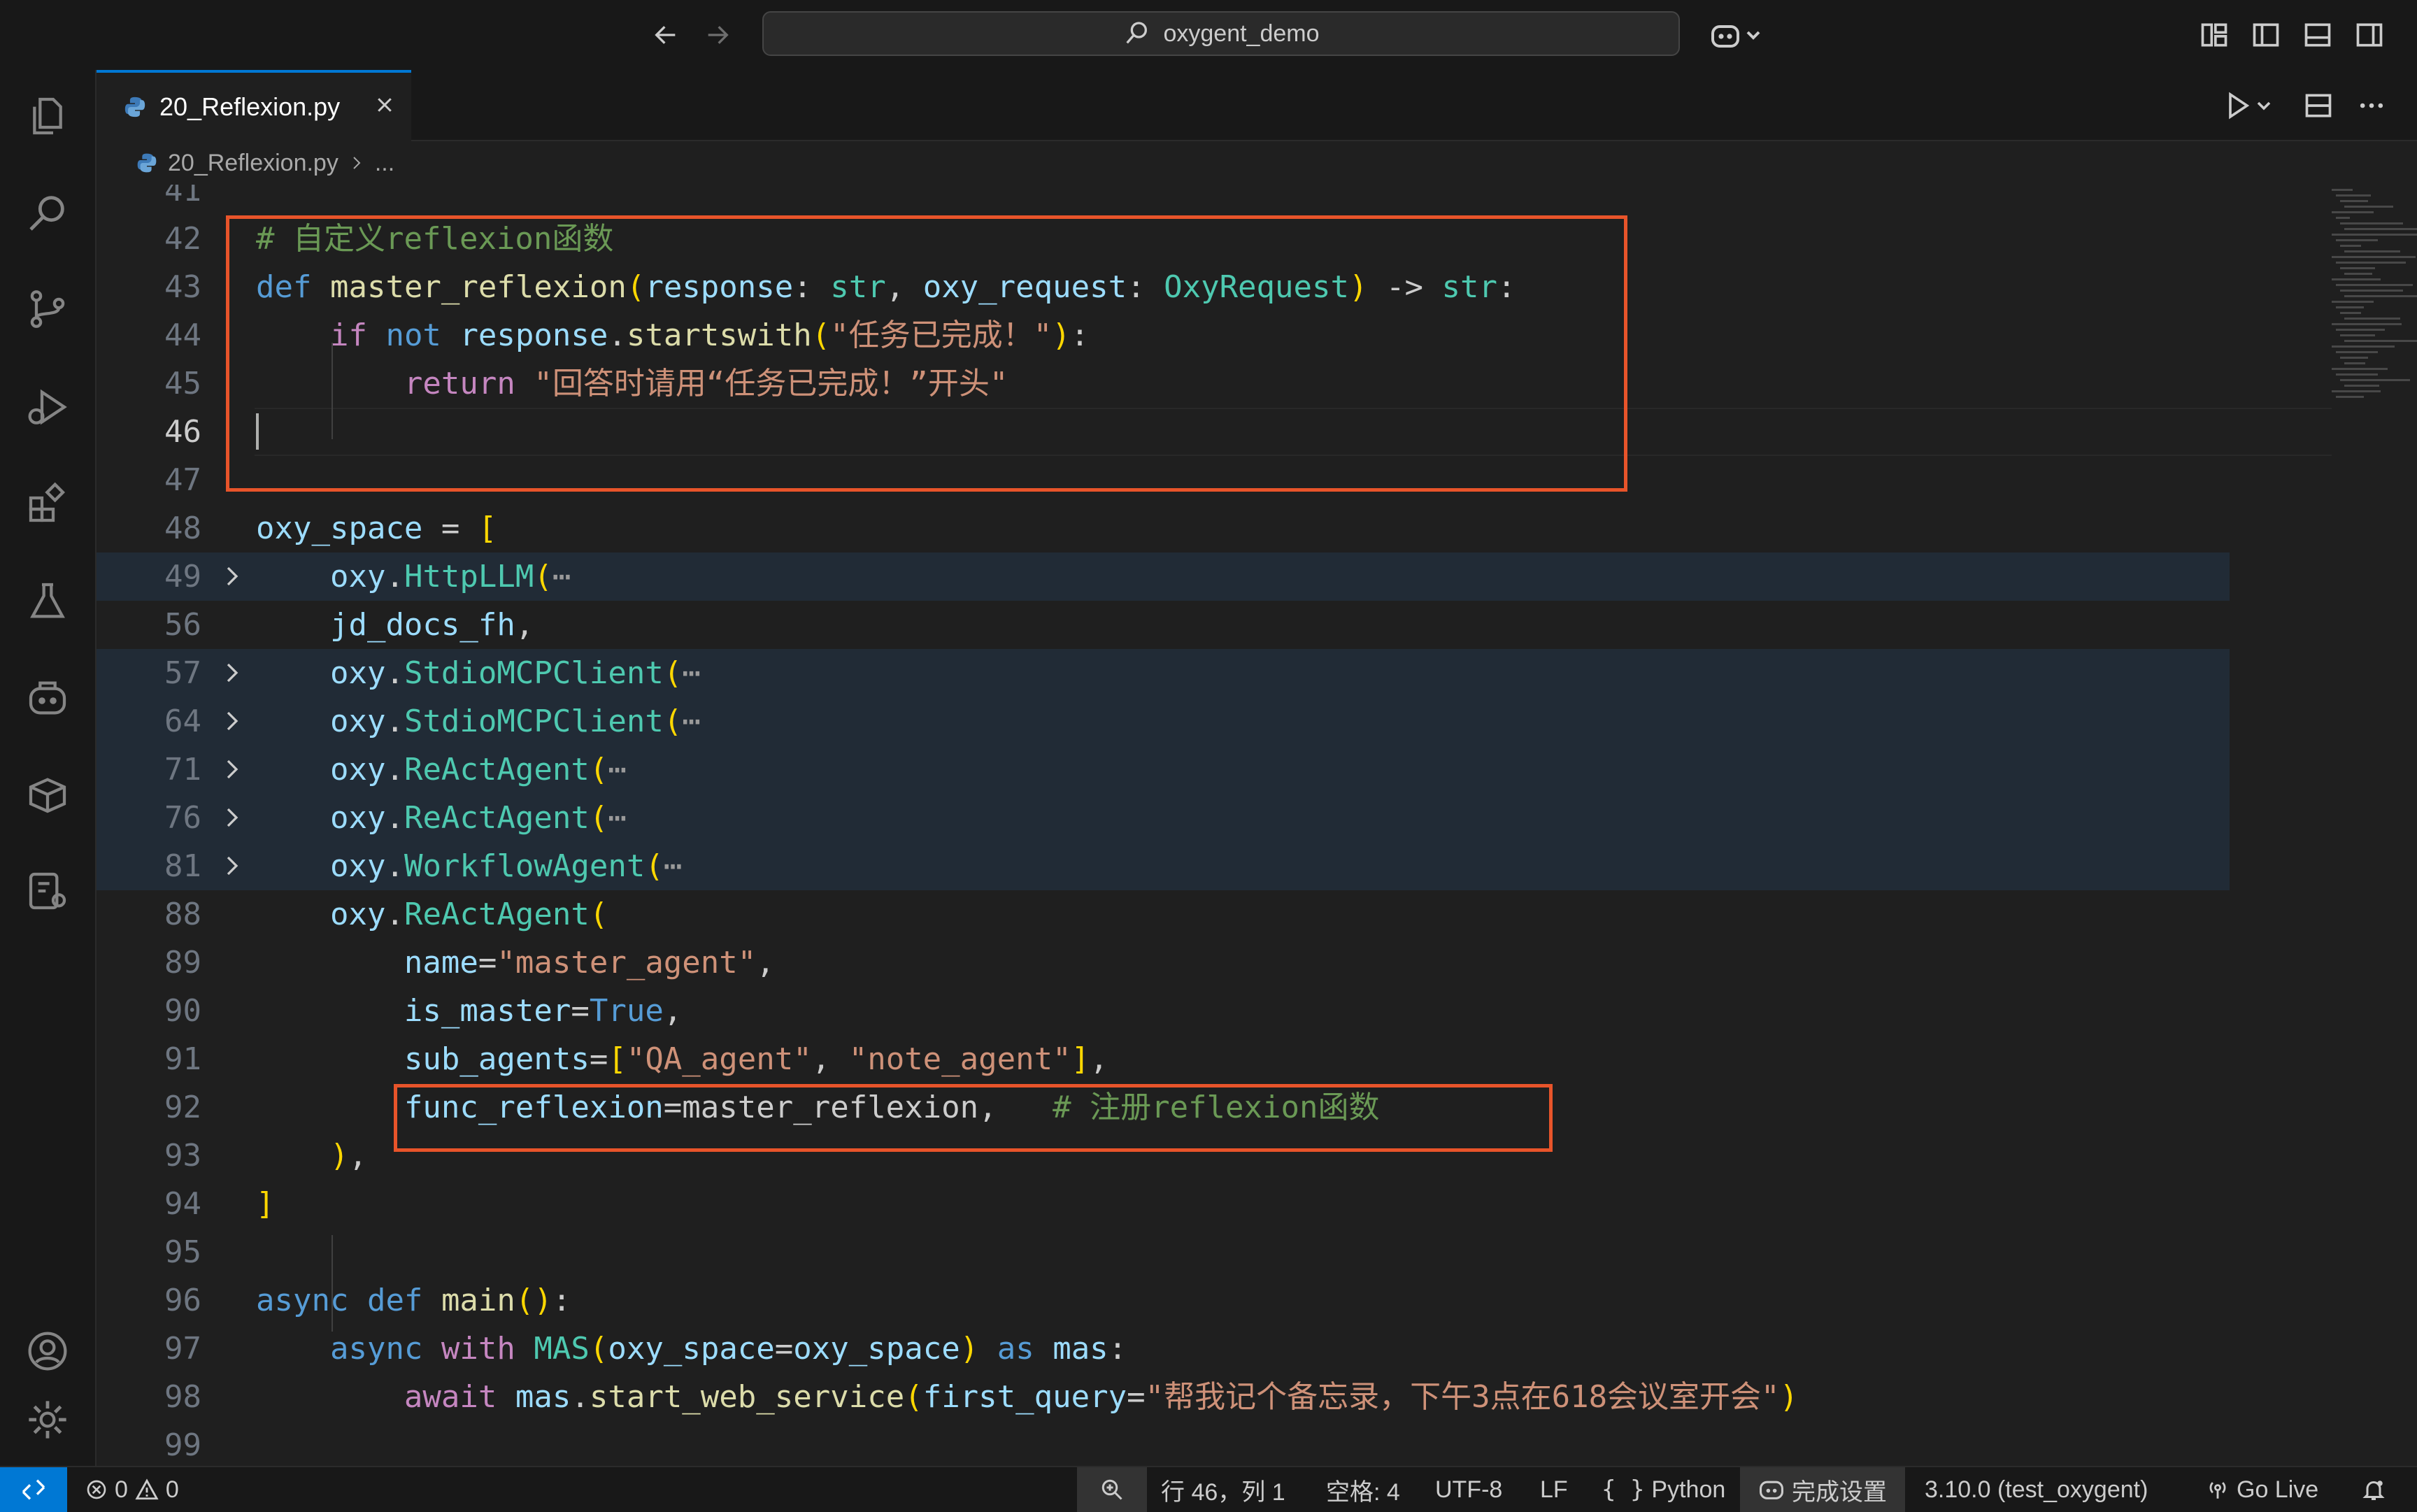  I want to click on run-debug-icon, so click(48, 407).